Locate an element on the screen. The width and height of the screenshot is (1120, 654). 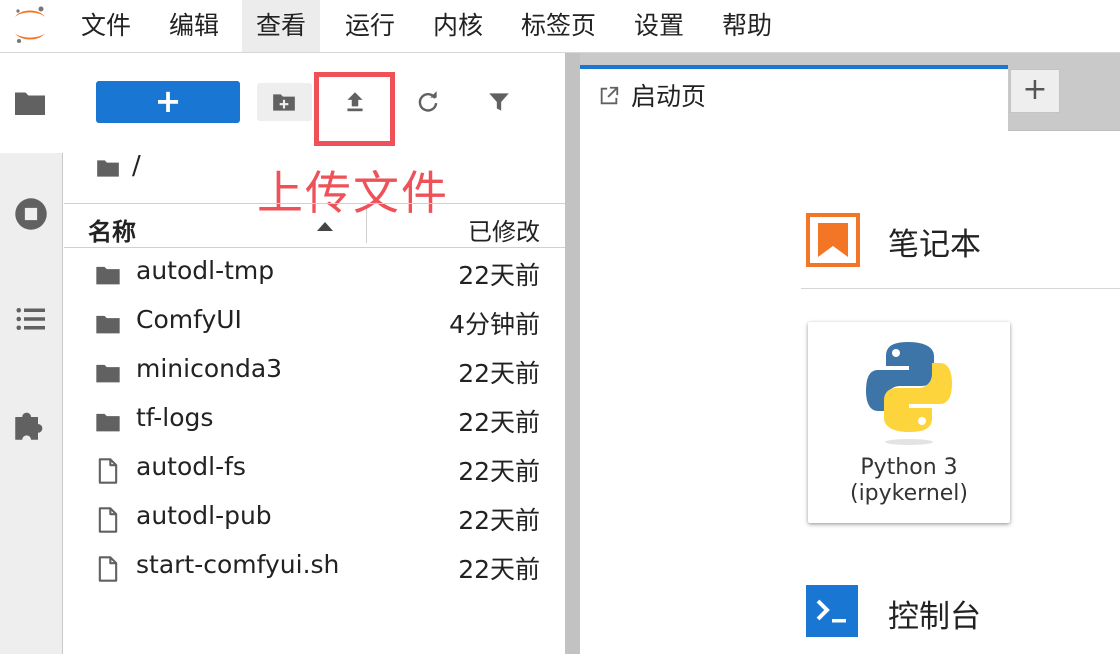
breadcrumb-root: / is located at coordinates (136, 166).